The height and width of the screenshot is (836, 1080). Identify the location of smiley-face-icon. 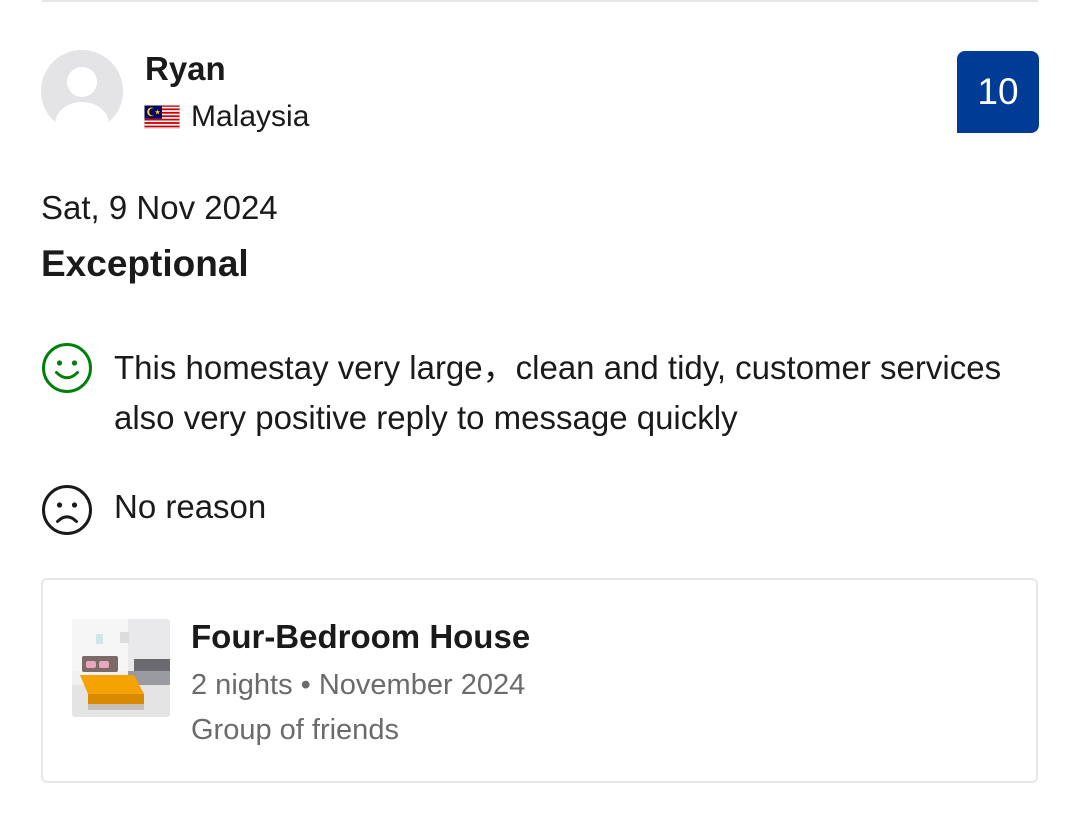
(67, 368).